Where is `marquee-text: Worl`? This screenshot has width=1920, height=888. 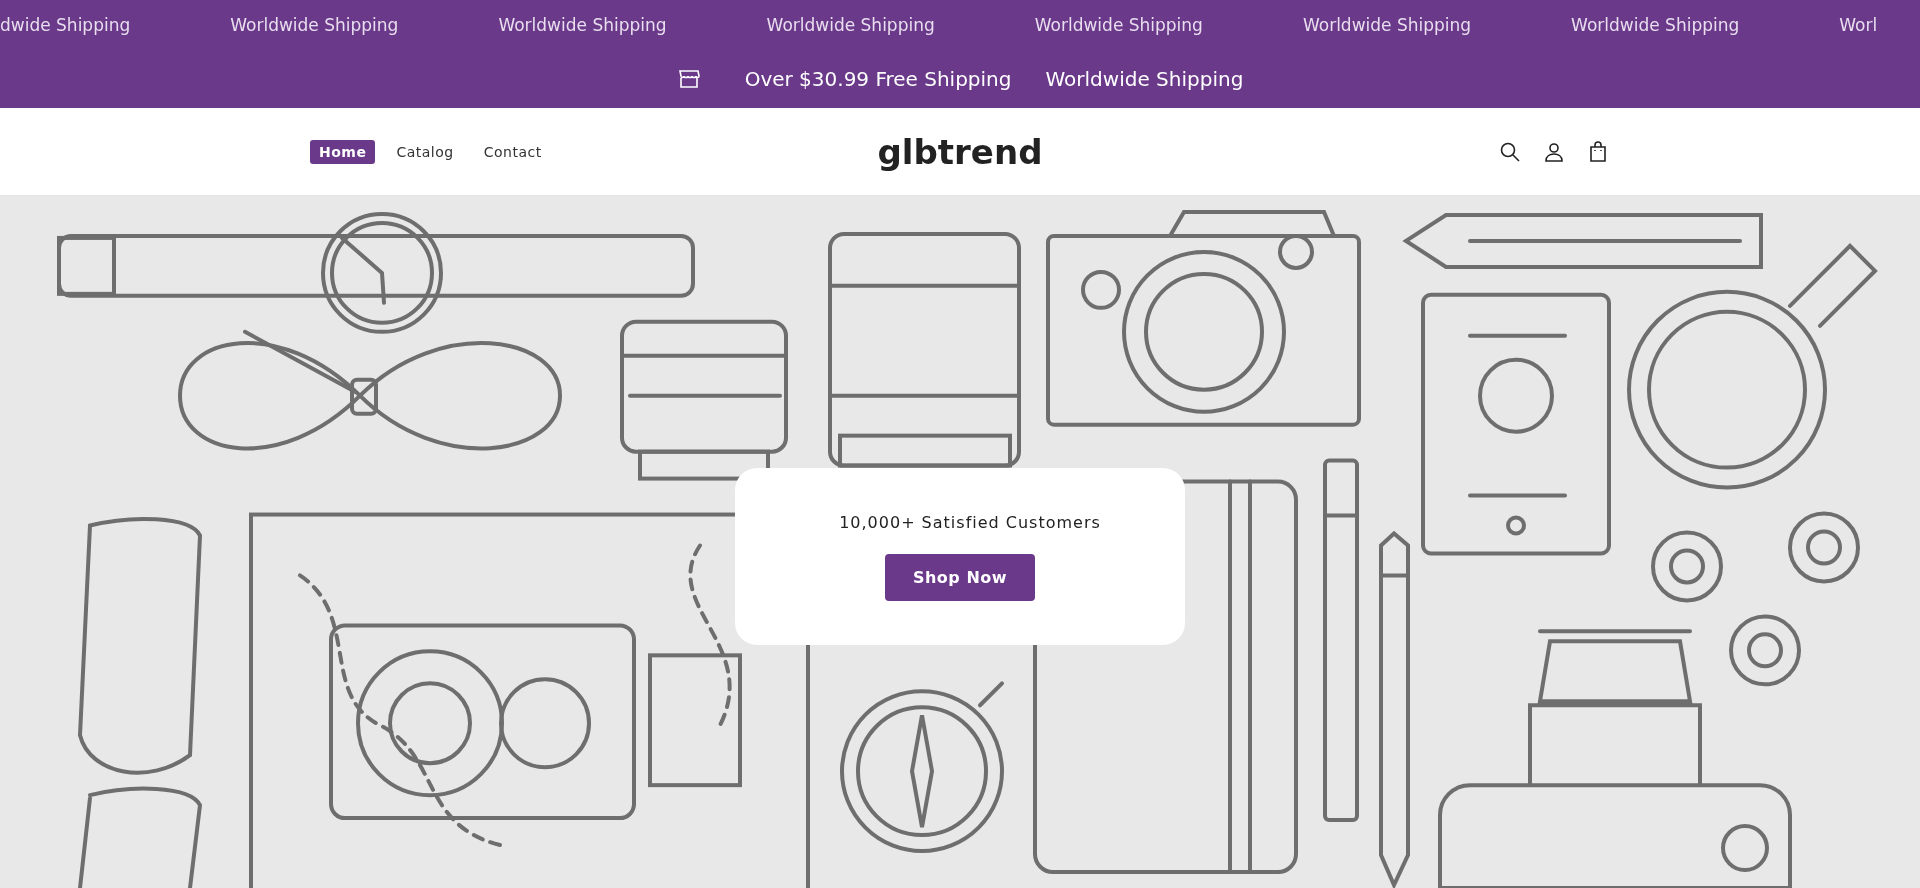
marquee-text: Worl is located at coordinates (1858, 25).